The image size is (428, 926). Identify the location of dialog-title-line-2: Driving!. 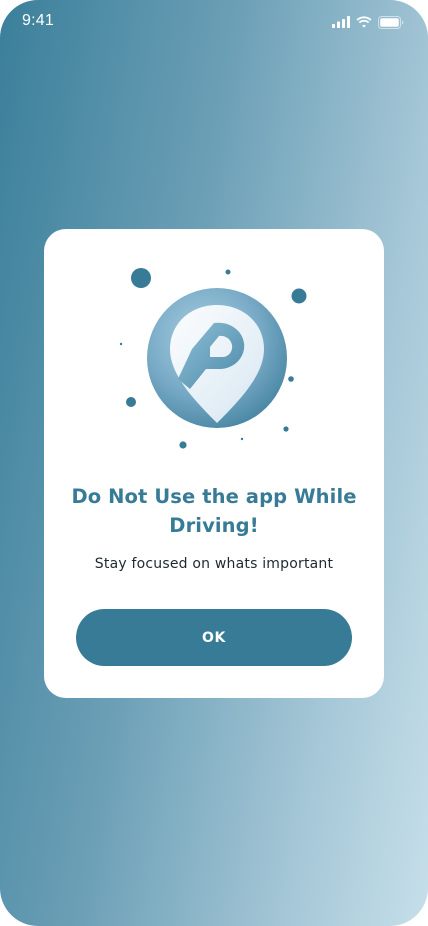
(214, 525).